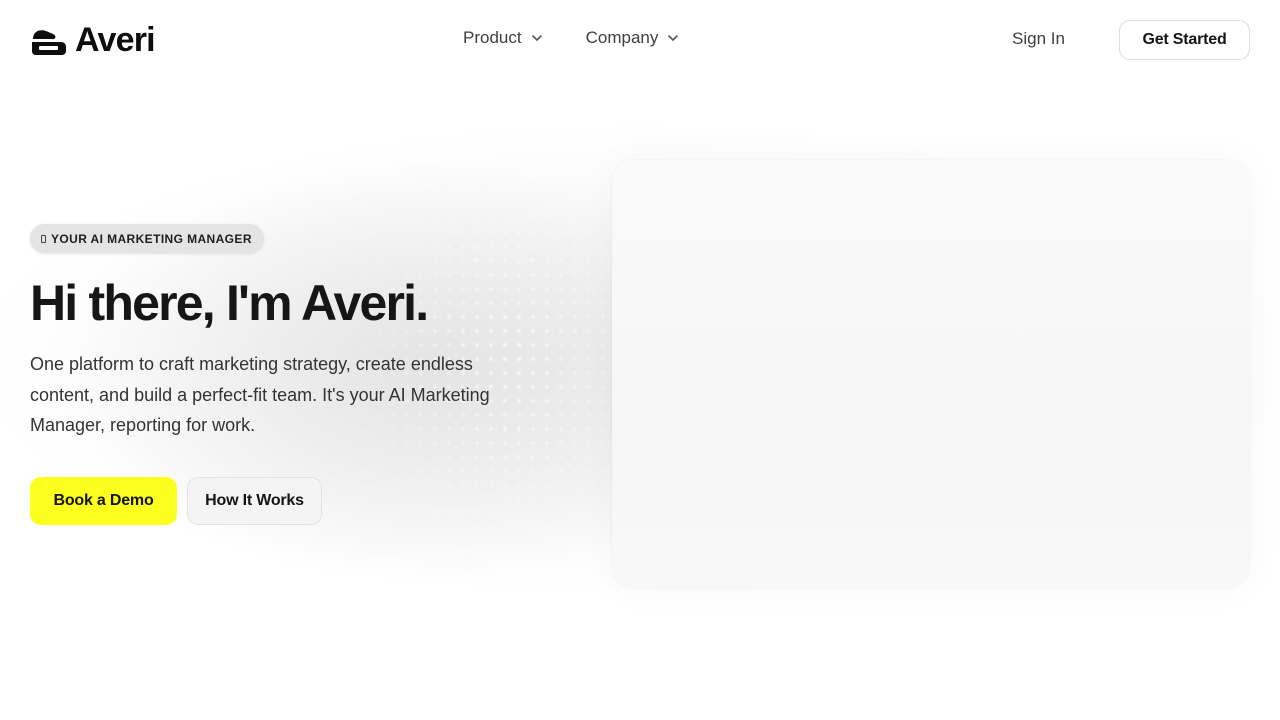  What do you see at coordinates (1038, 39) in the screenshot?
I see `sign-in-link: Sign In` at bounding box center [1038, 39].